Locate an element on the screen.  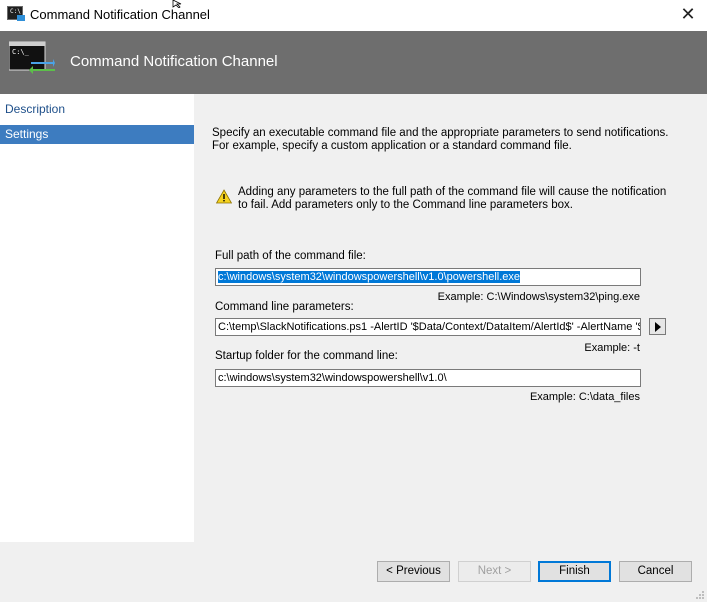
window-title: Command Notification Channel is located at coordinates (120, 14).